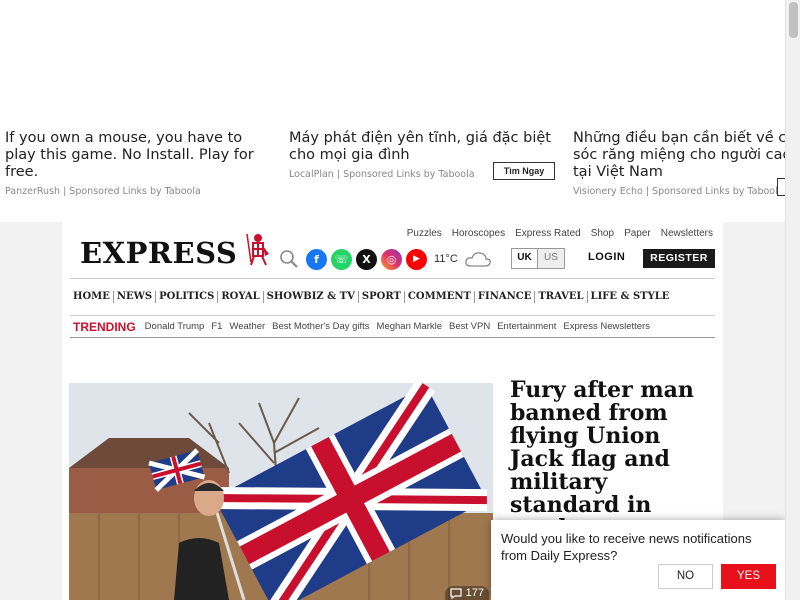 This screenshot has width=800, height=600. Describe the element at coordinates (781, 187) in the screenshot. I see `ad-cta-button` at that location.